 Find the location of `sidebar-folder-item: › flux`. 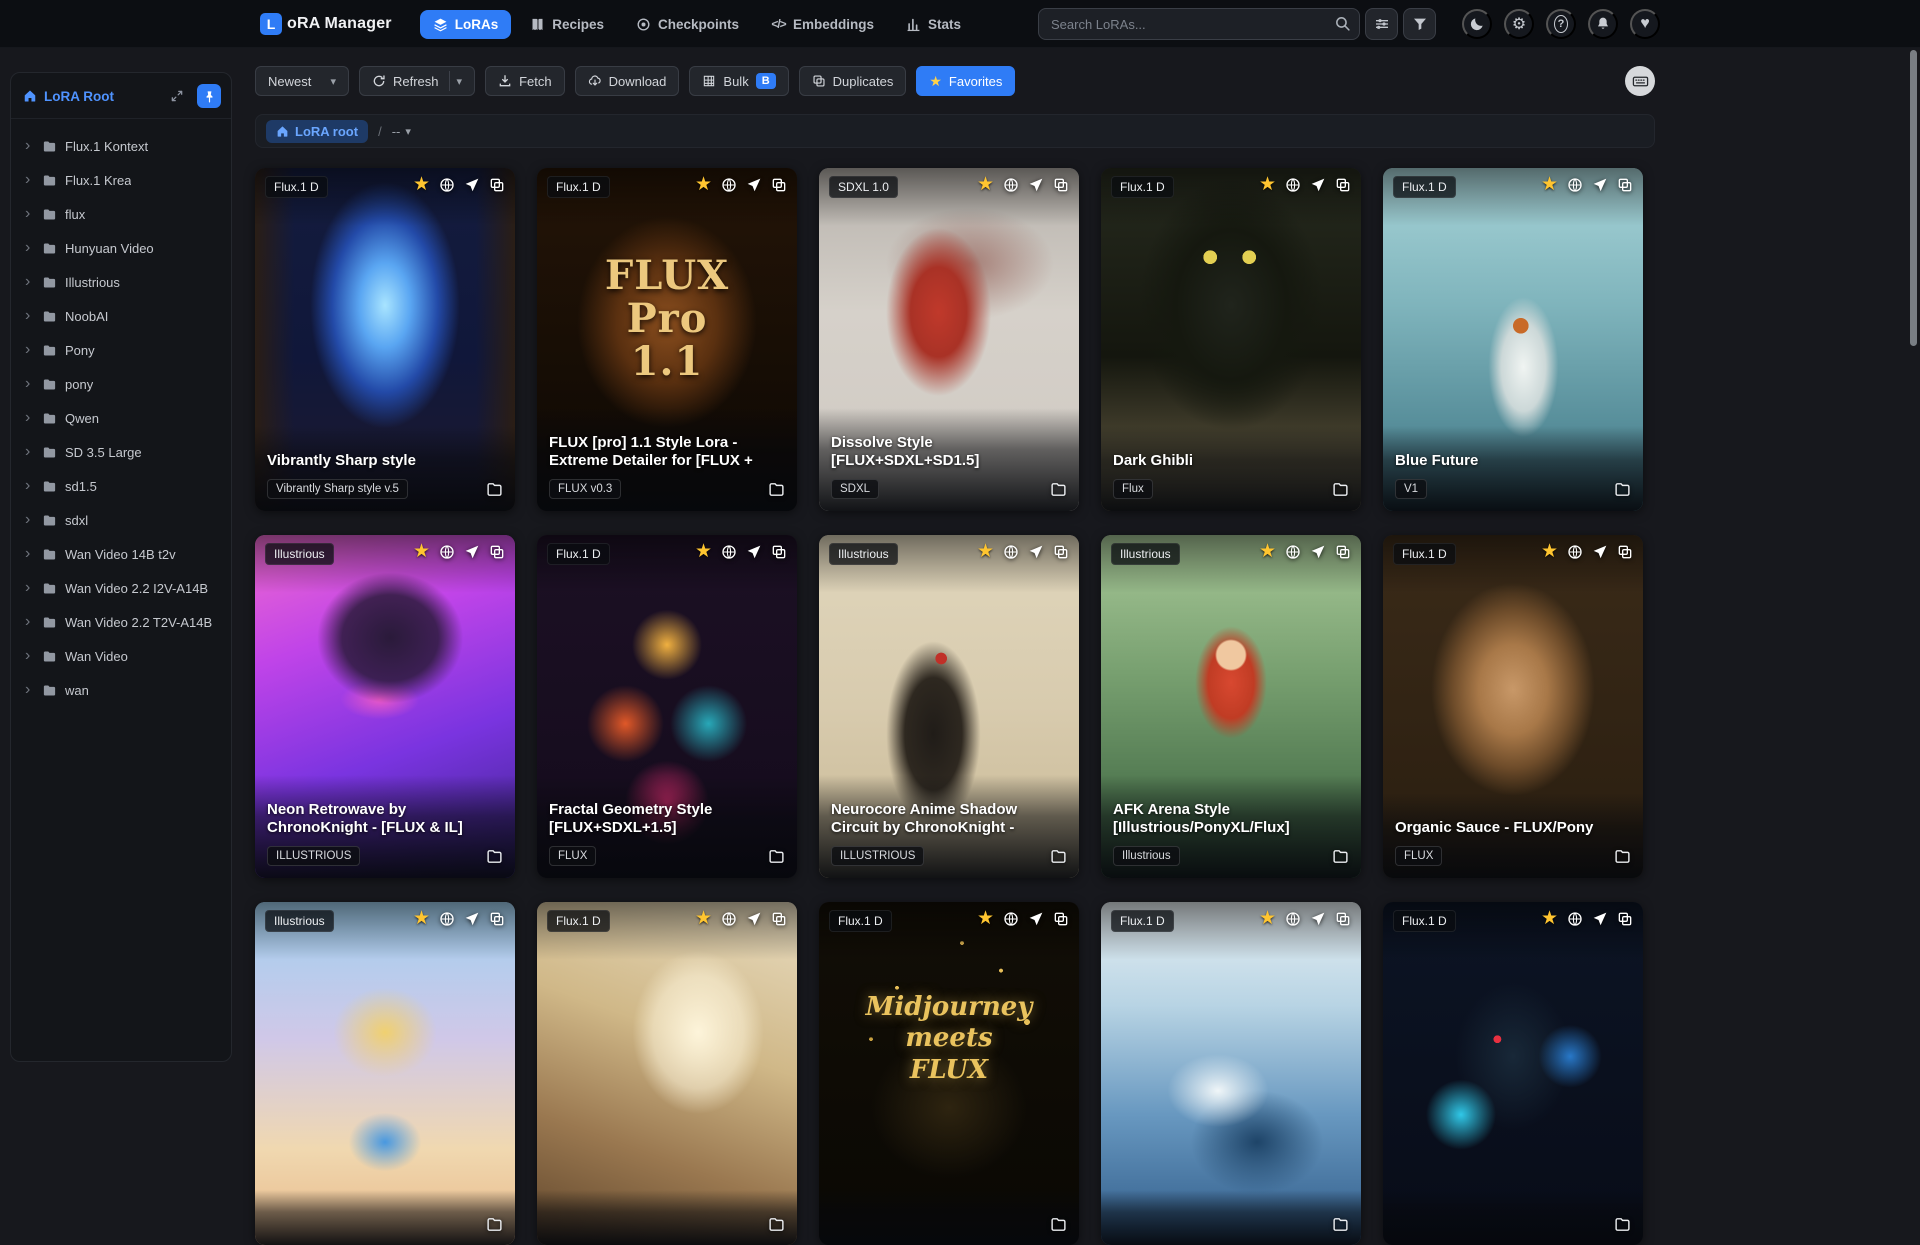

sidebar-folder-item: › flux is located at coordinates (121, 214).